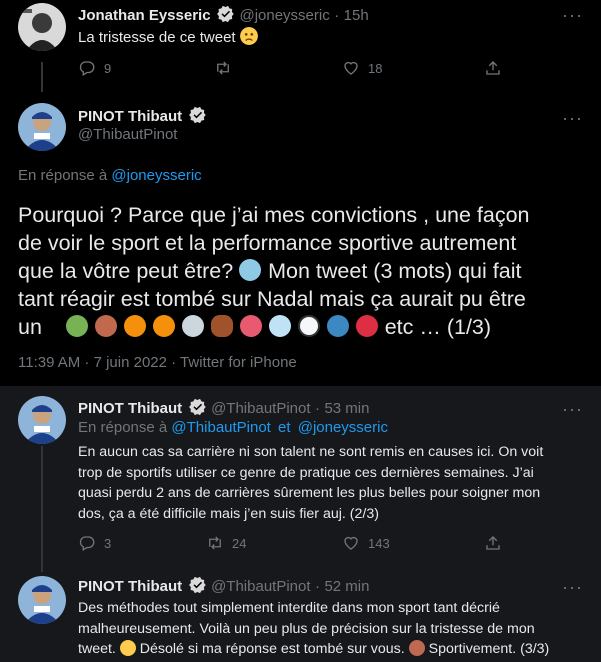 Image resolution: width=601 pixels, height=662 pixels. What do you see at coordinates (379, 543) in the screenshot?
I see `like-count: 143` at bounding box center [379, 543].